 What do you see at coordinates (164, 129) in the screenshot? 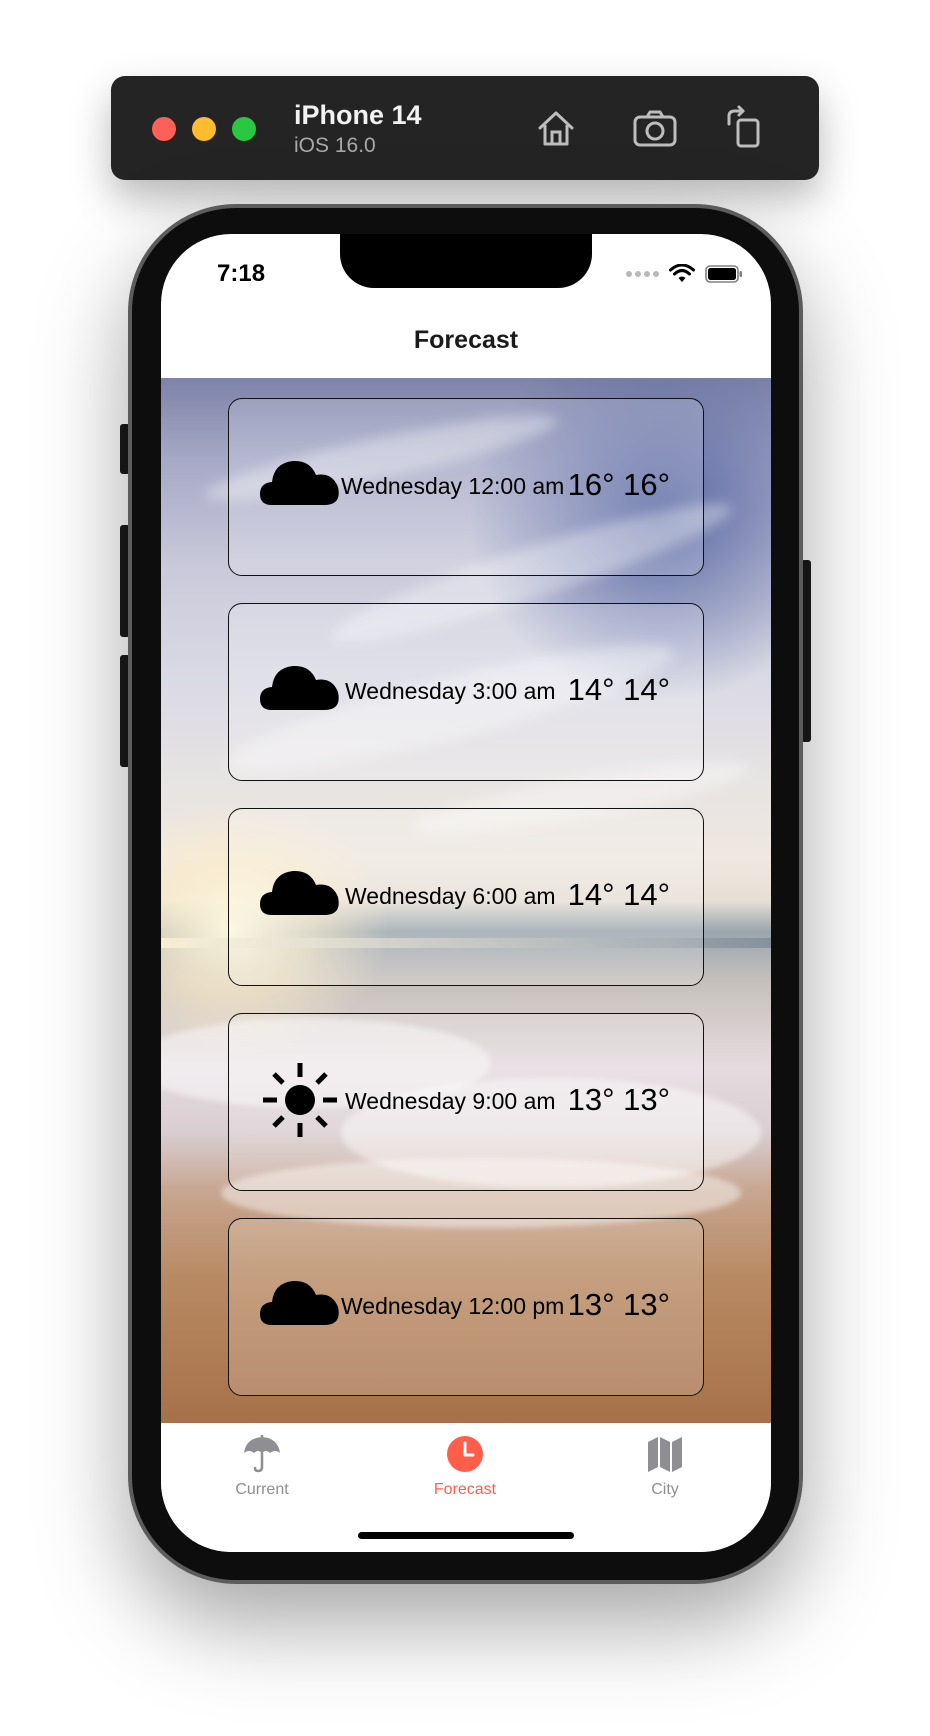
I see `close-window-button` at bounding box center [164, 129].